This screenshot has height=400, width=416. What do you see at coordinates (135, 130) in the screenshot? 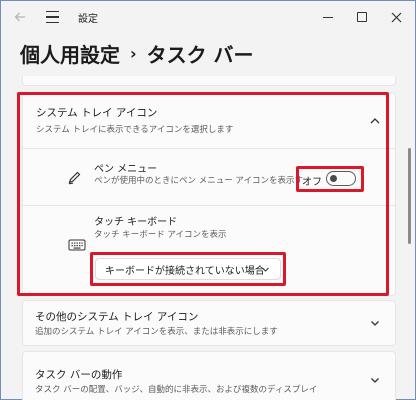
I see `section-subtitle: システム トレイに表示できるアイコンを選択します` at bounding box center [135, 130].